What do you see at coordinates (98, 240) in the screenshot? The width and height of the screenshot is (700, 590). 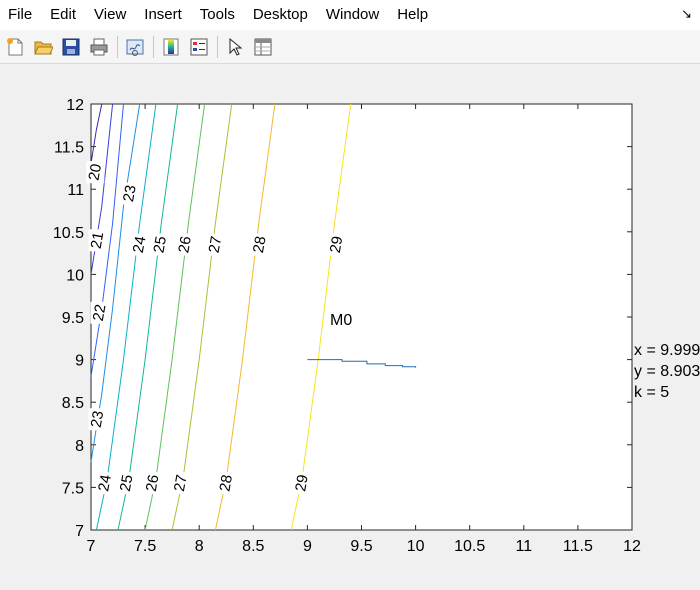 I see `contour-label: 21` at bounding box center [98, 240].